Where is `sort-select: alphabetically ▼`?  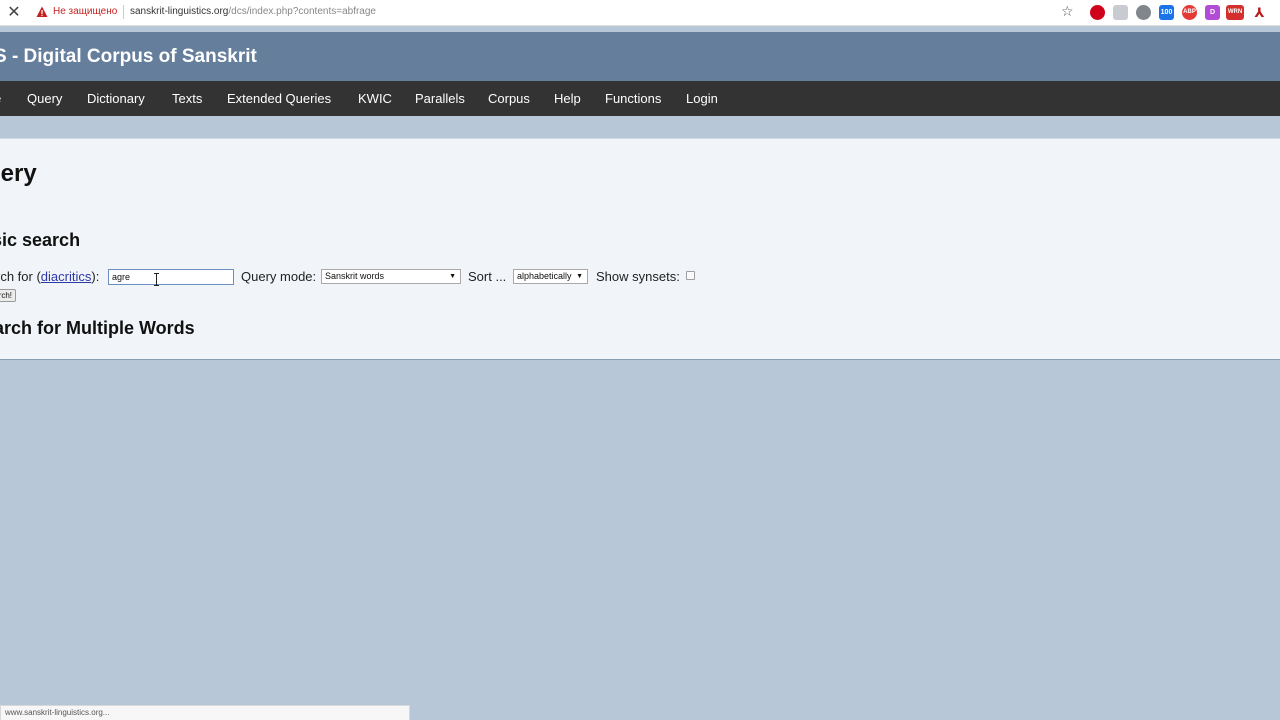 sort-select: alphabetically ▼ is located at coordinates (550, 276).